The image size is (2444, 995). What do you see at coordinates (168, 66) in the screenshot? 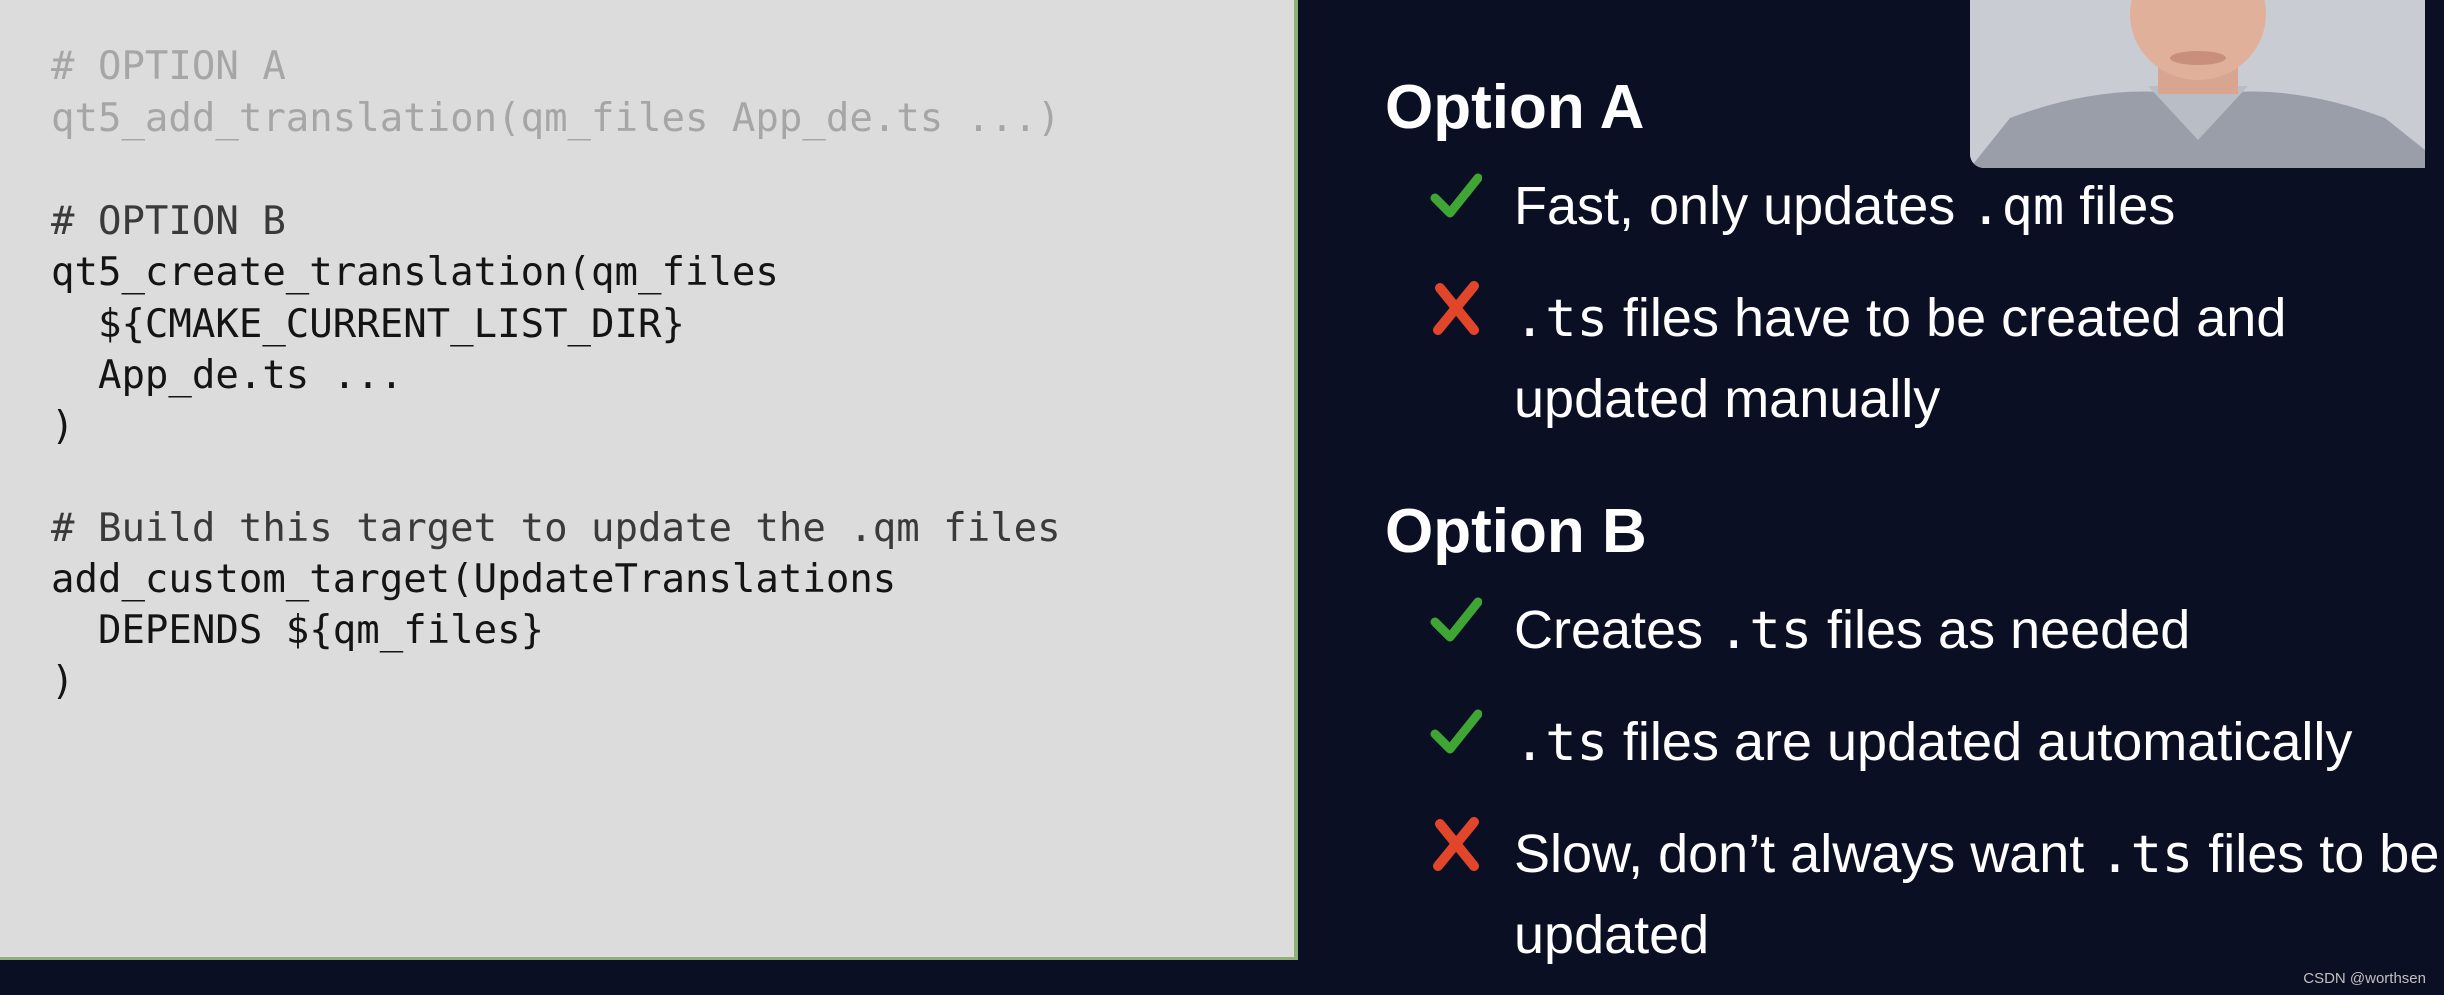
I see `code-comment-option-a: # OPTION A` at bounding box center [168, 66].